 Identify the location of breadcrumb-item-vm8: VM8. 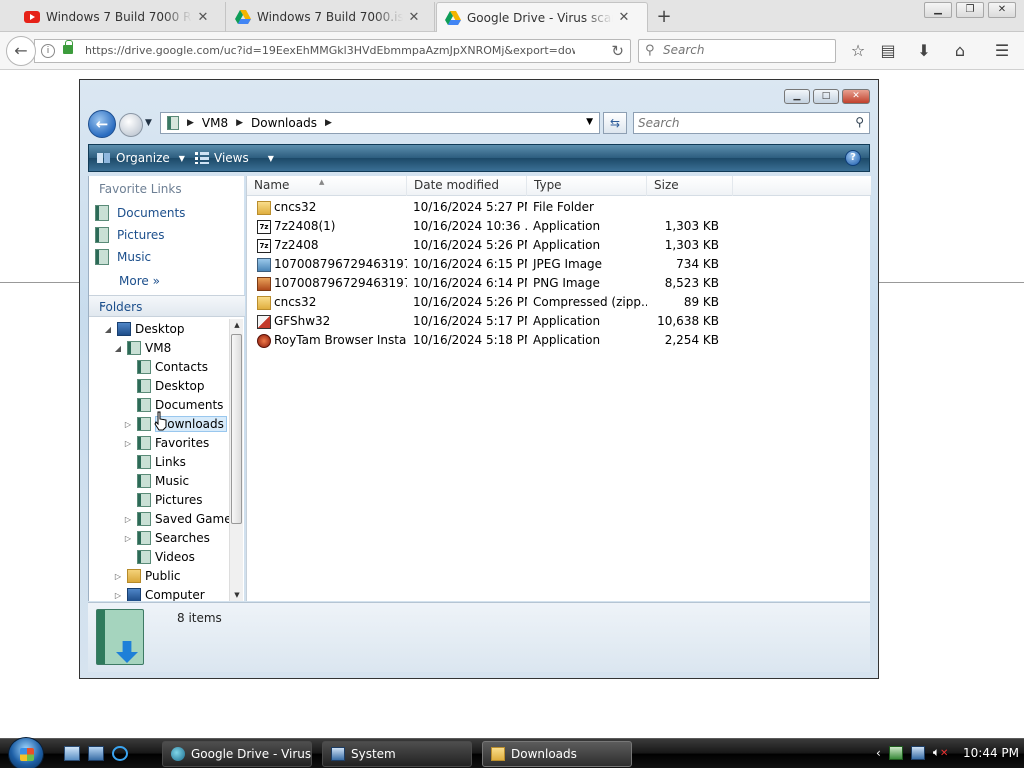
(215, 123).